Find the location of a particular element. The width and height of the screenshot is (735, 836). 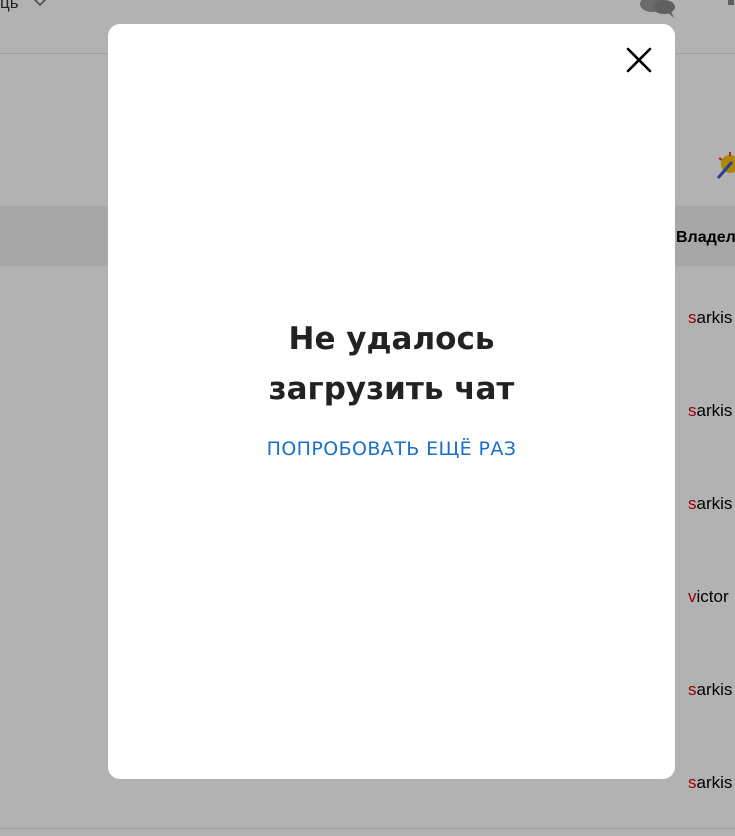

close-icon is located at coordinates (639, 60).